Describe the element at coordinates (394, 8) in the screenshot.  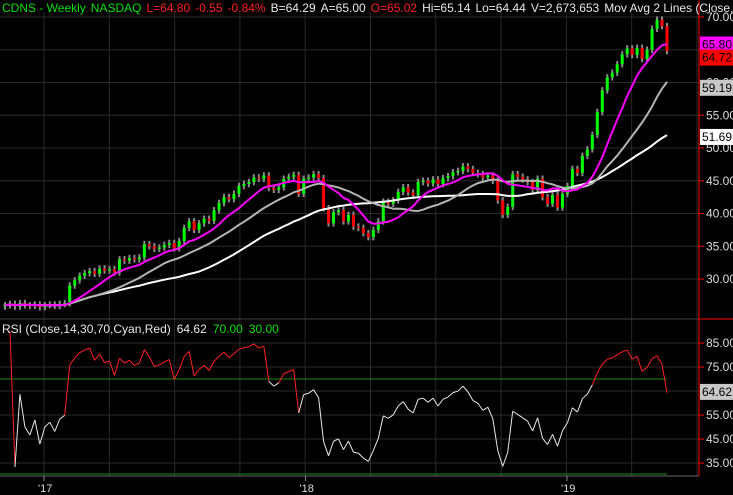
I see `open-price: O=65.02` at that location.